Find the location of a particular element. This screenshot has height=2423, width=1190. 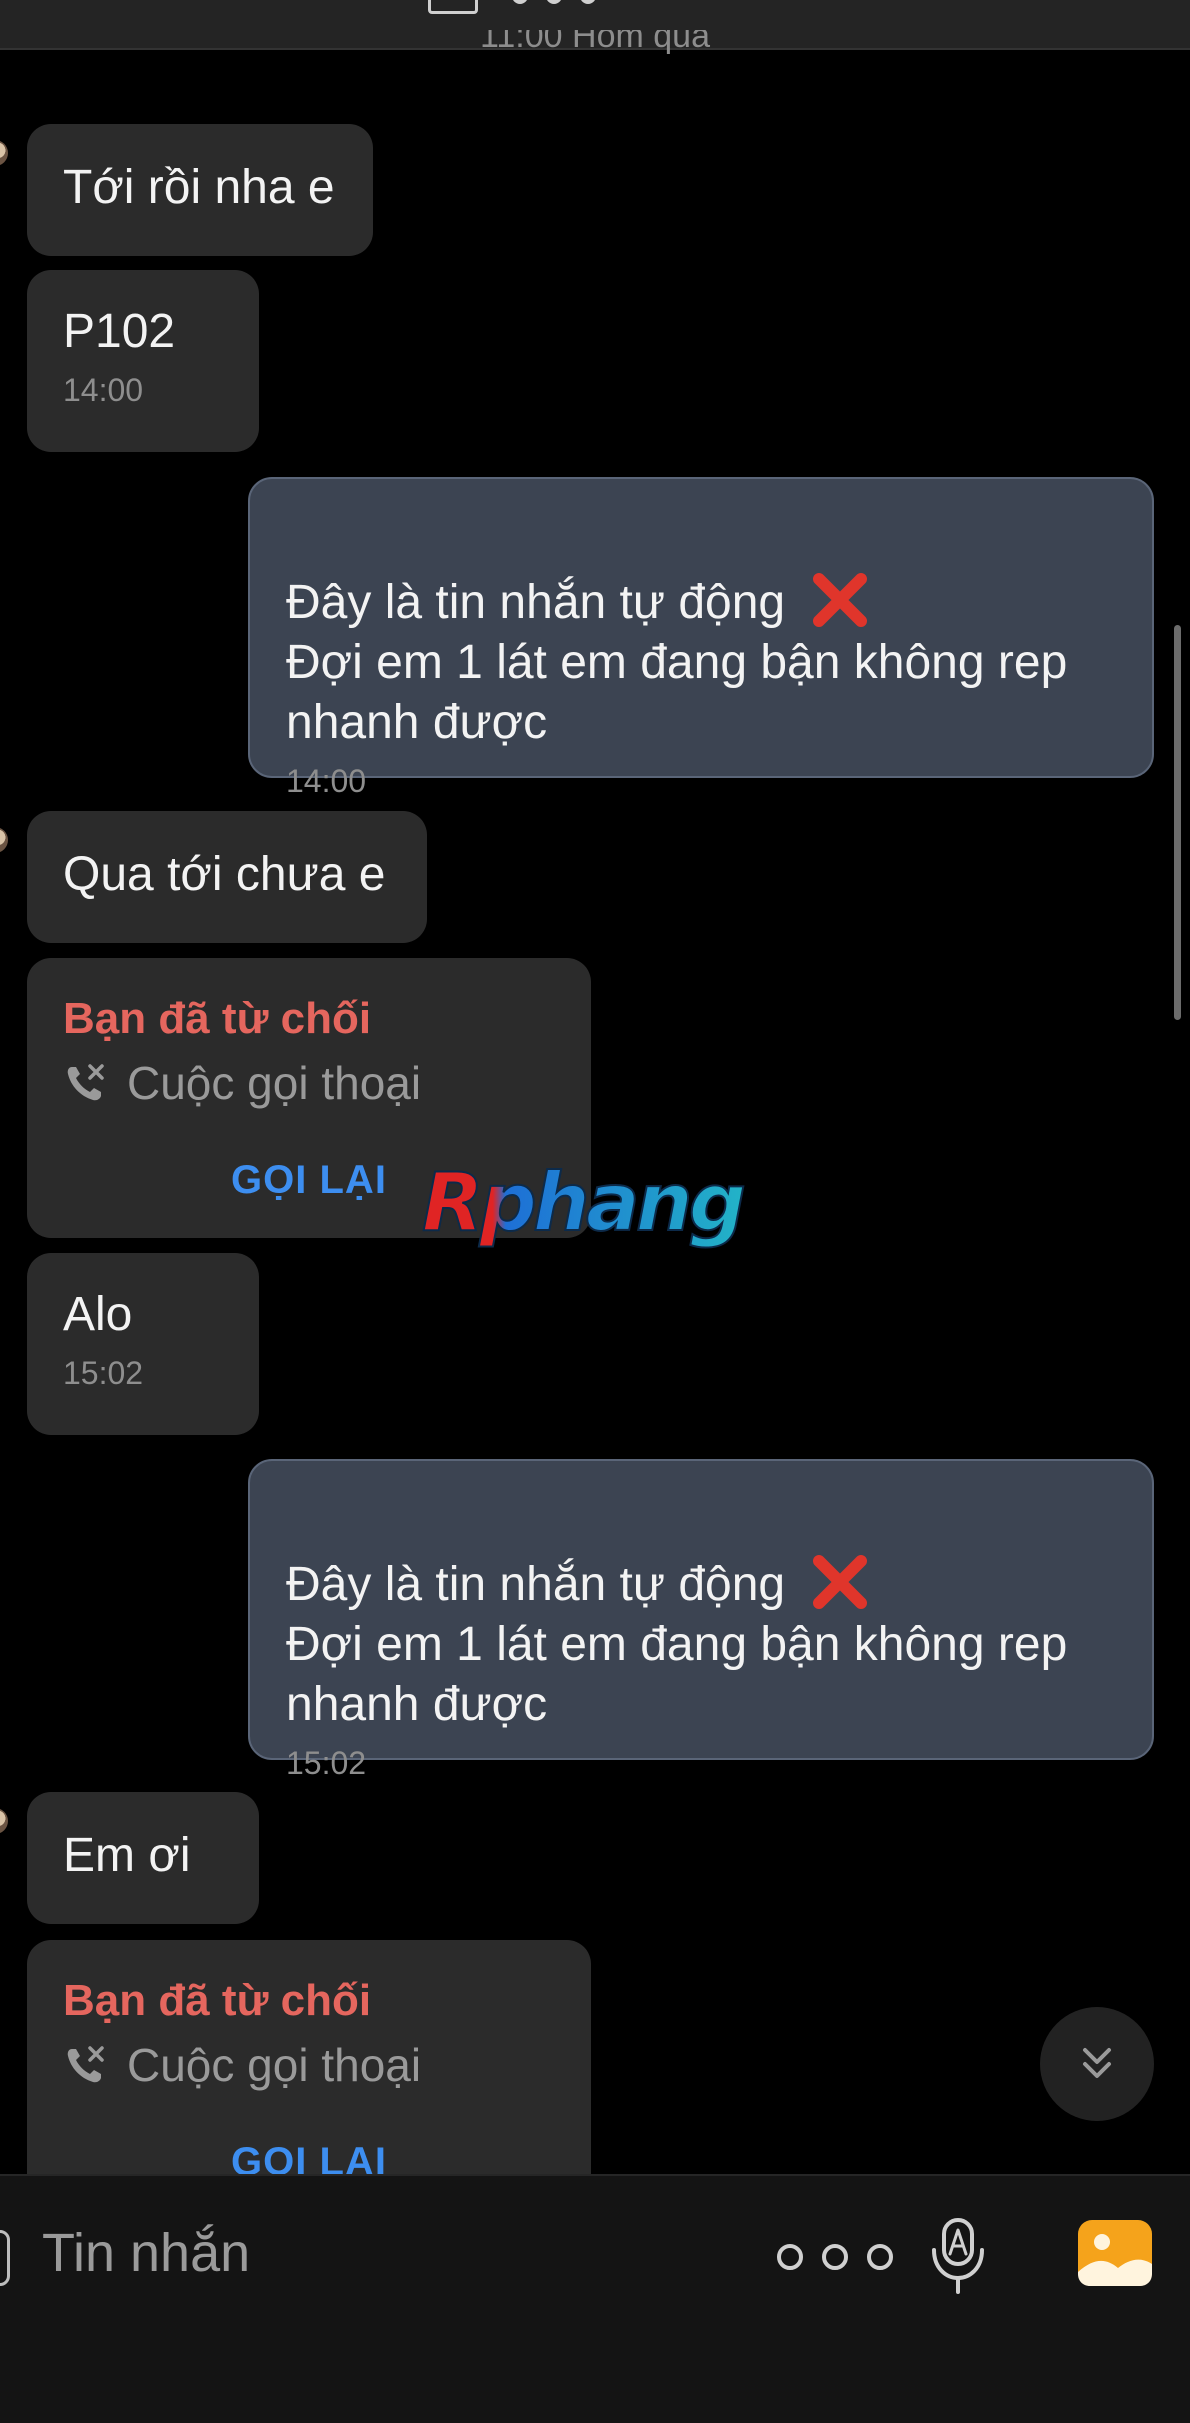

incoming-message: Em ơi is located at coordinates (143, 1858).